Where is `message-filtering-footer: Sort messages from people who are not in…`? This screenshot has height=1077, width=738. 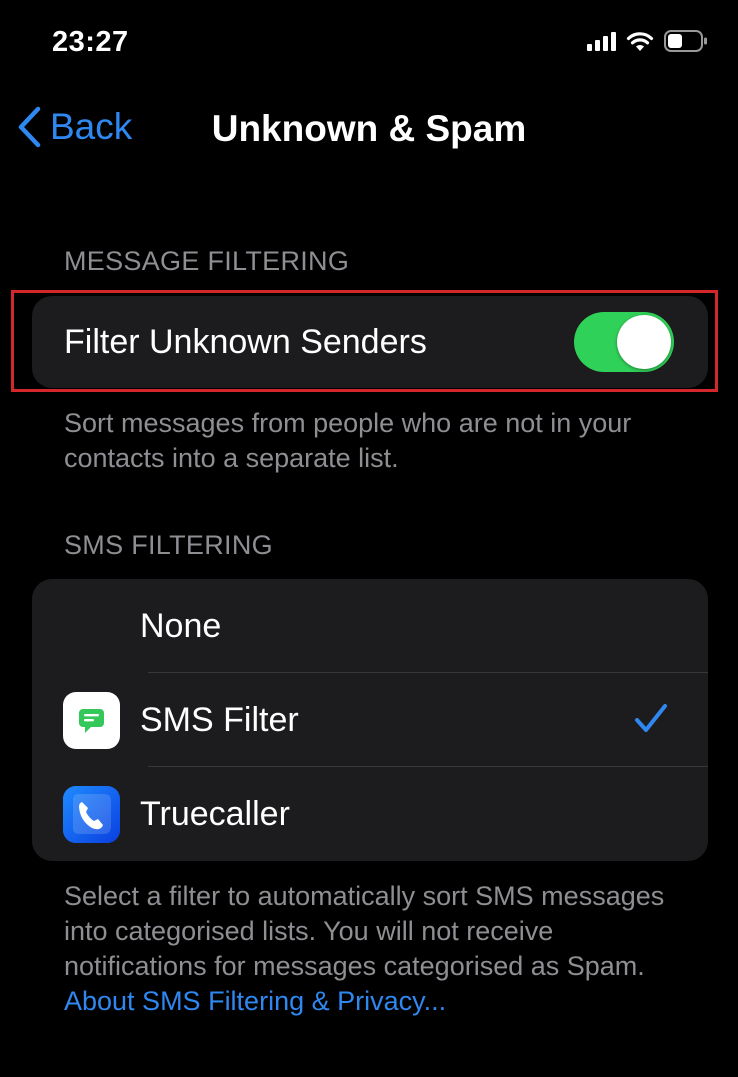
message-filtering-footer: Sort messages from people who are not in… is located at coordinates (348, 440).